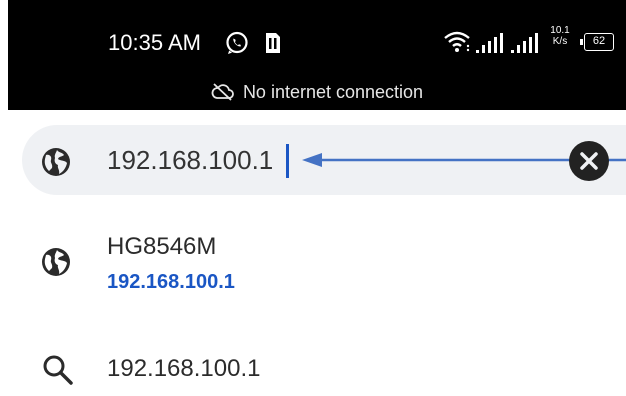  What do you see at coordinates (162, 246) in the screenshot?
I see `suggestion-title: HG8546M` at bounding box center [162, 246].